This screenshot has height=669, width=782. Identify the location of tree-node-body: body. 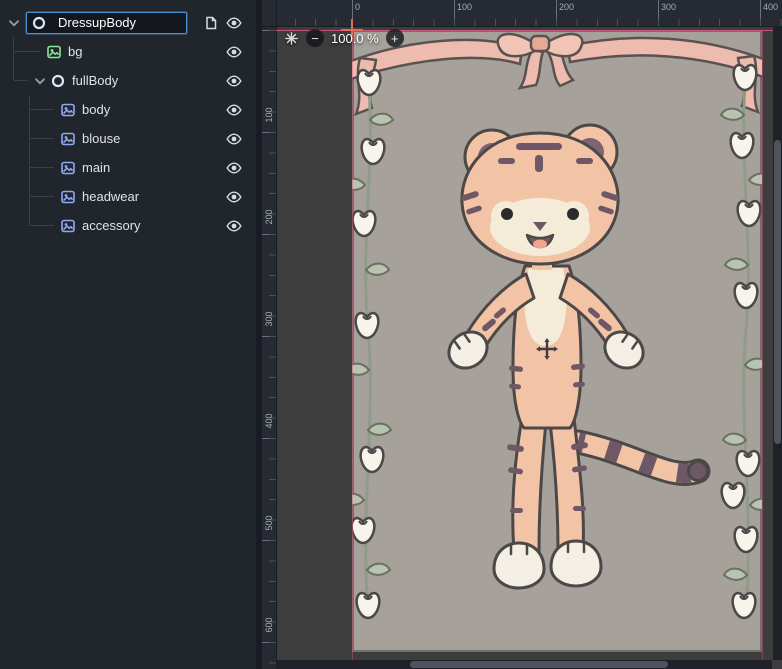
(128, 109).